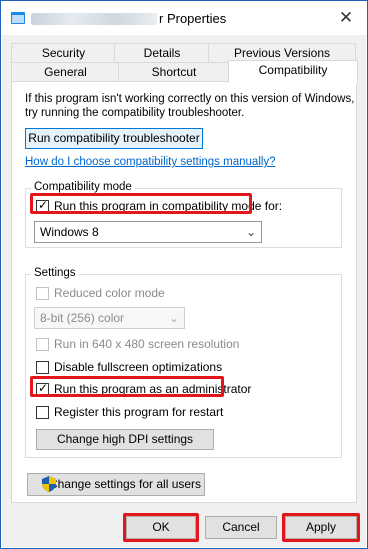  I want to click on tab-details: Details, so click(162, 52).